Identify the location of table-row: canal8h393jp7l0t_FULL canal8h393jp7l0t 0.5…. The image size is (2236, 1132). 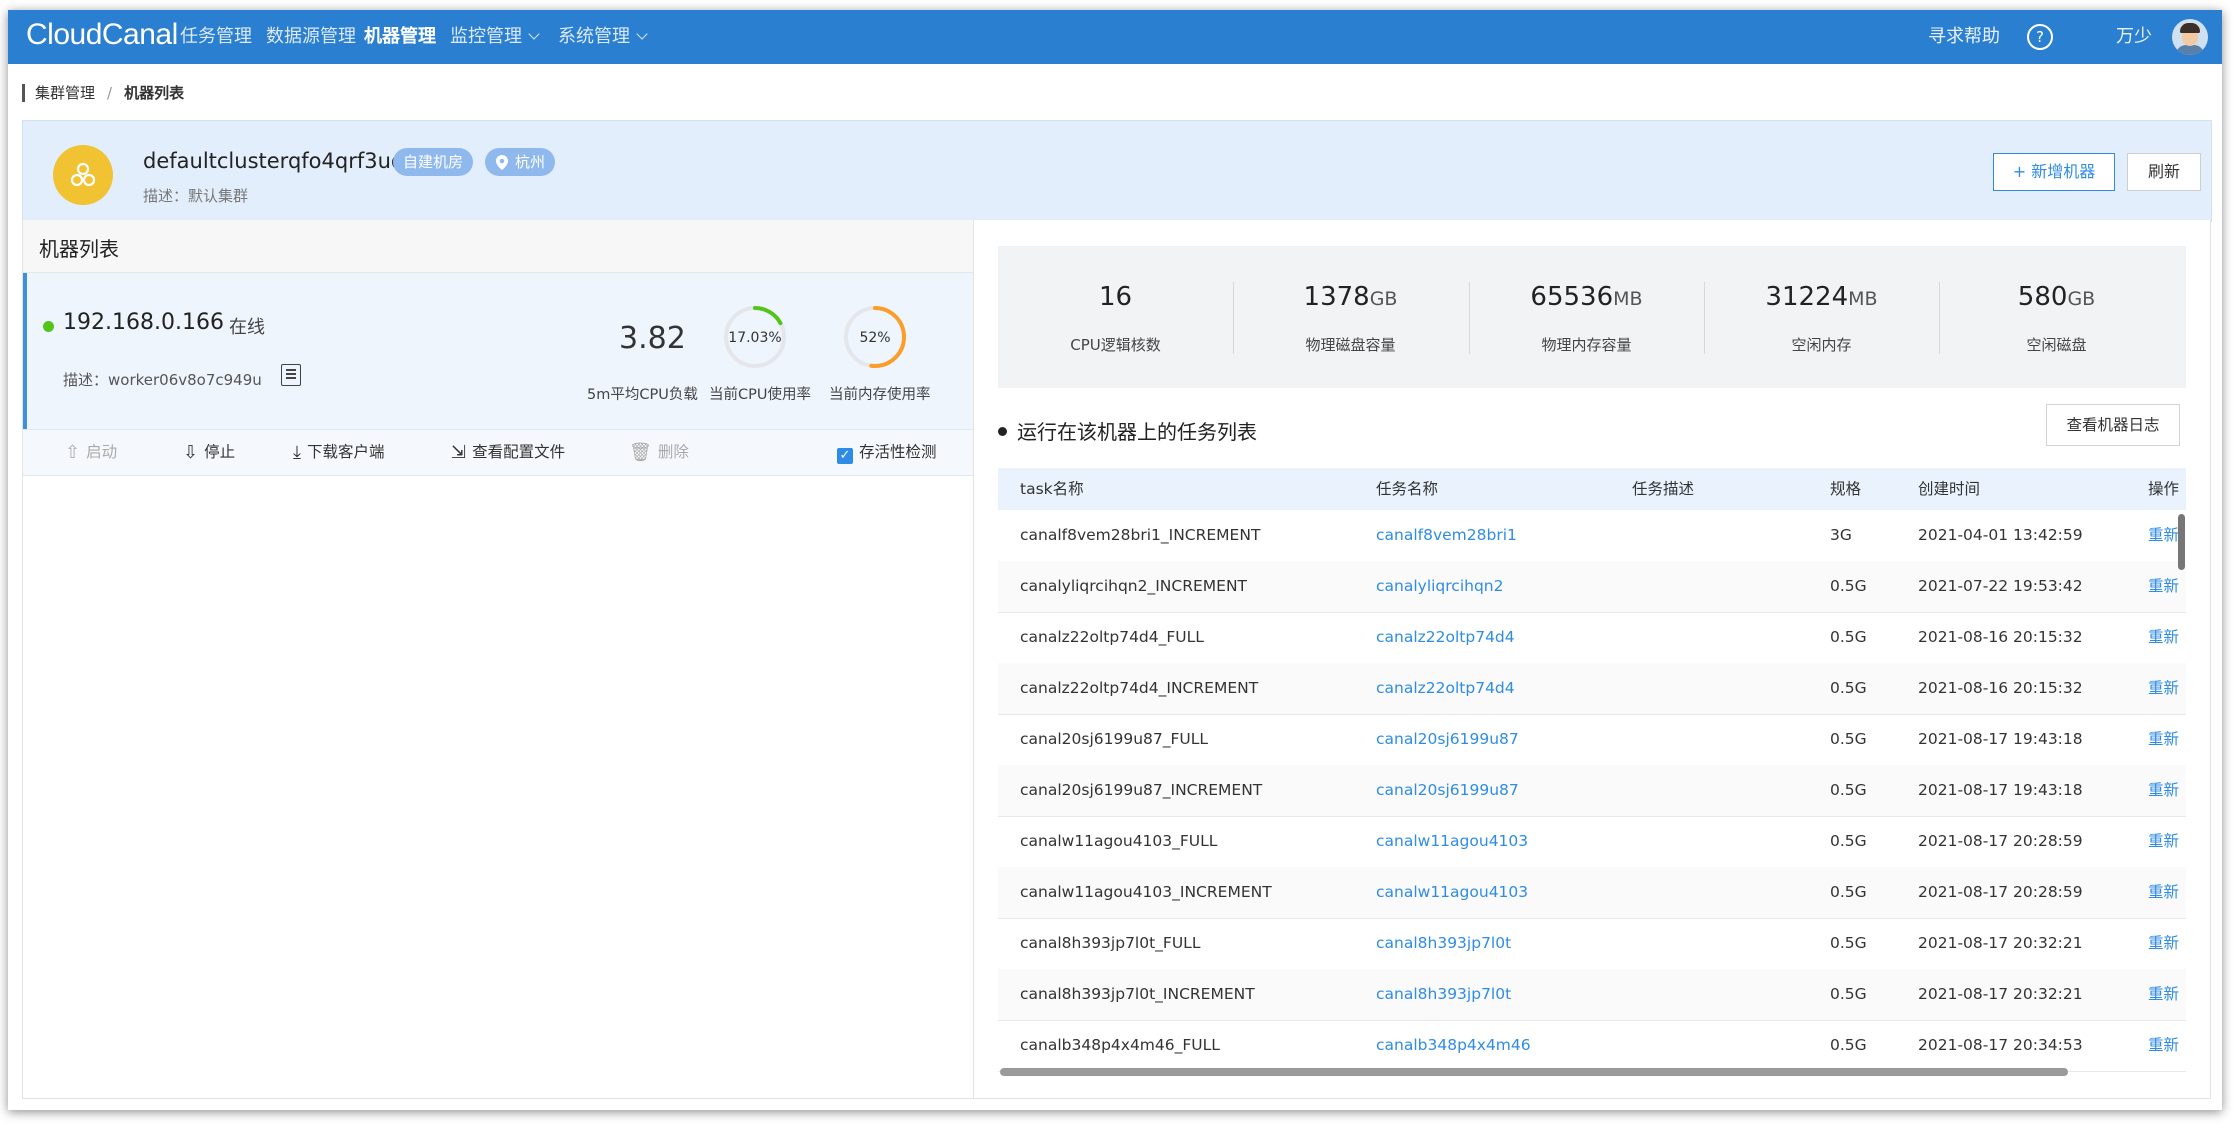
(1592, 944).